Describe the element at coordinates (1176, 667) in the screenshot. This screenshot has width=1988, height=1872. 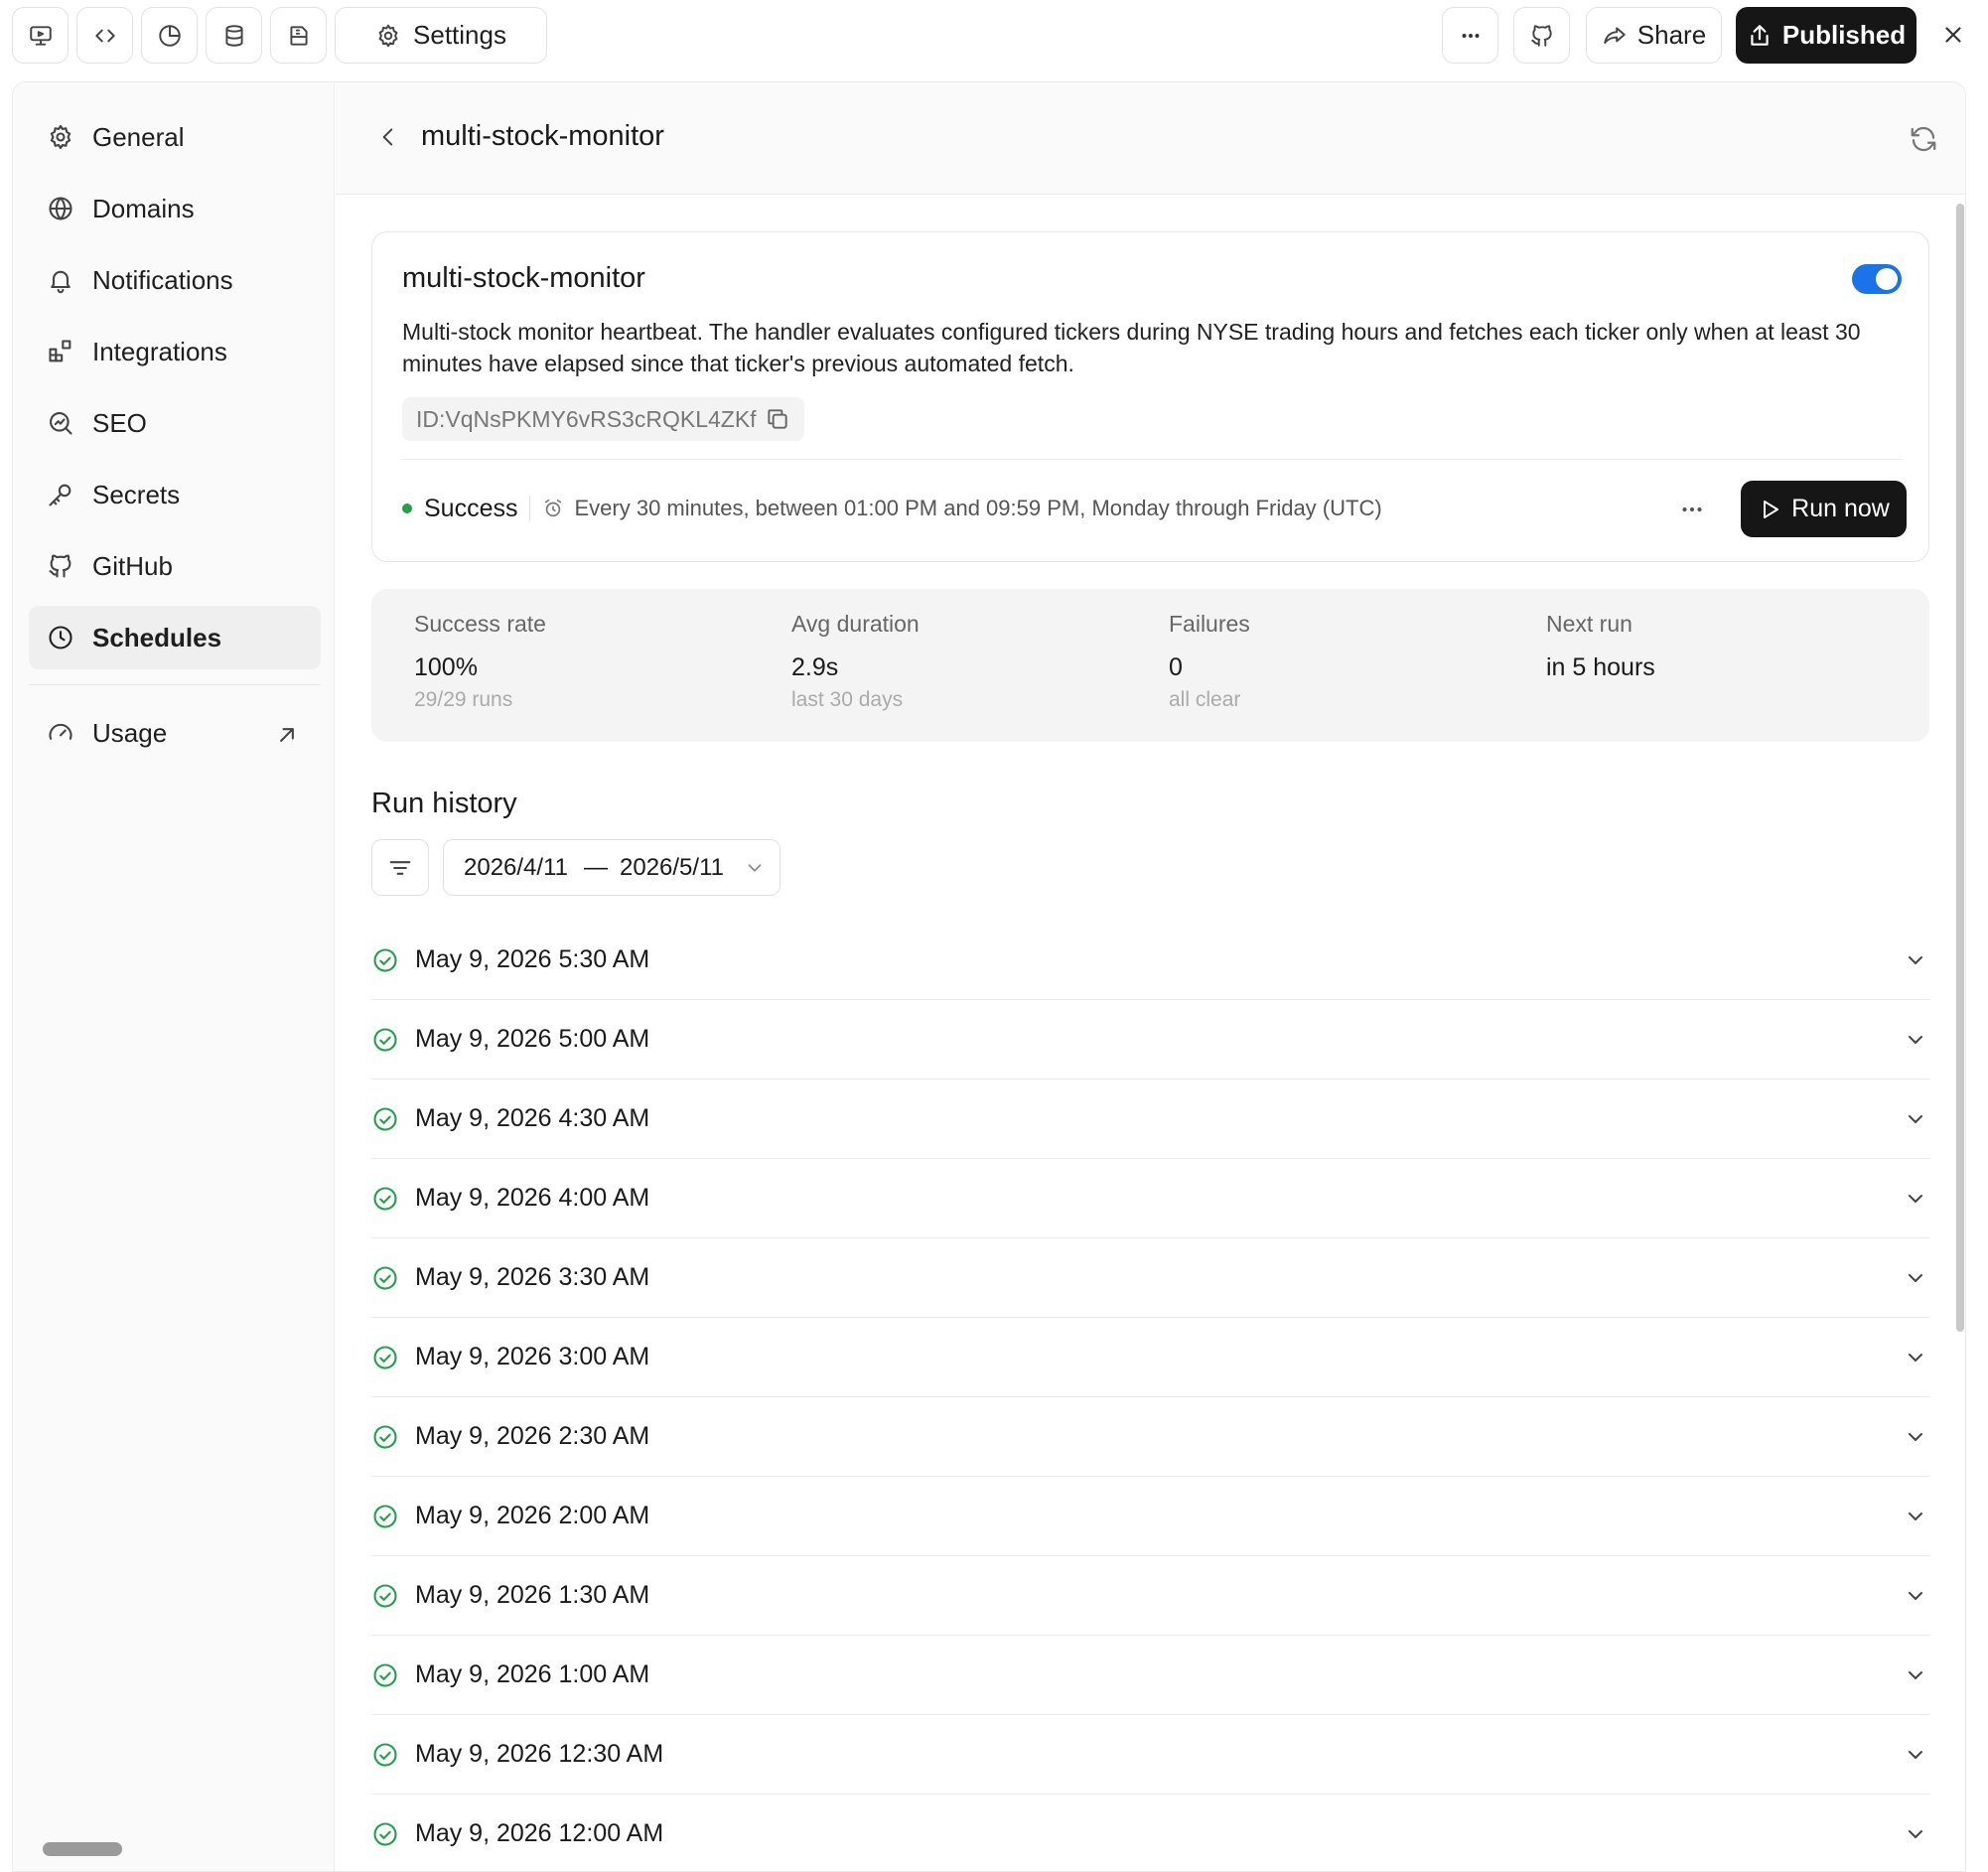
I see `stat-value: 0` at that location.